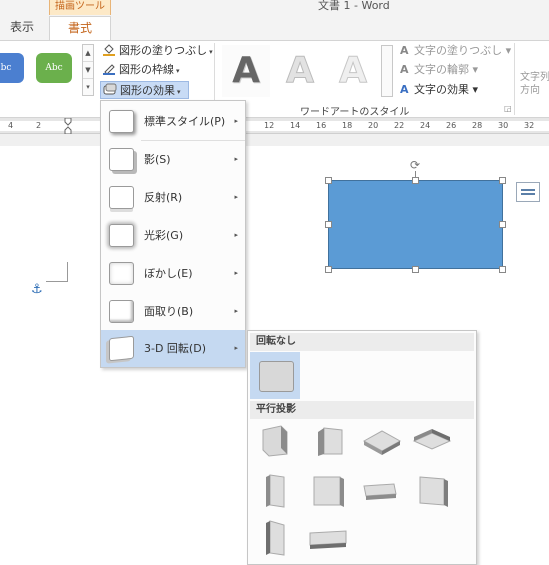 Image resolution: width=549 pixels, height=565 pixels. What do you see at coordinates (534, 77) in the screenshot?
I see `text-direction-label-1: 文字列` at bounding box center [534, 77].